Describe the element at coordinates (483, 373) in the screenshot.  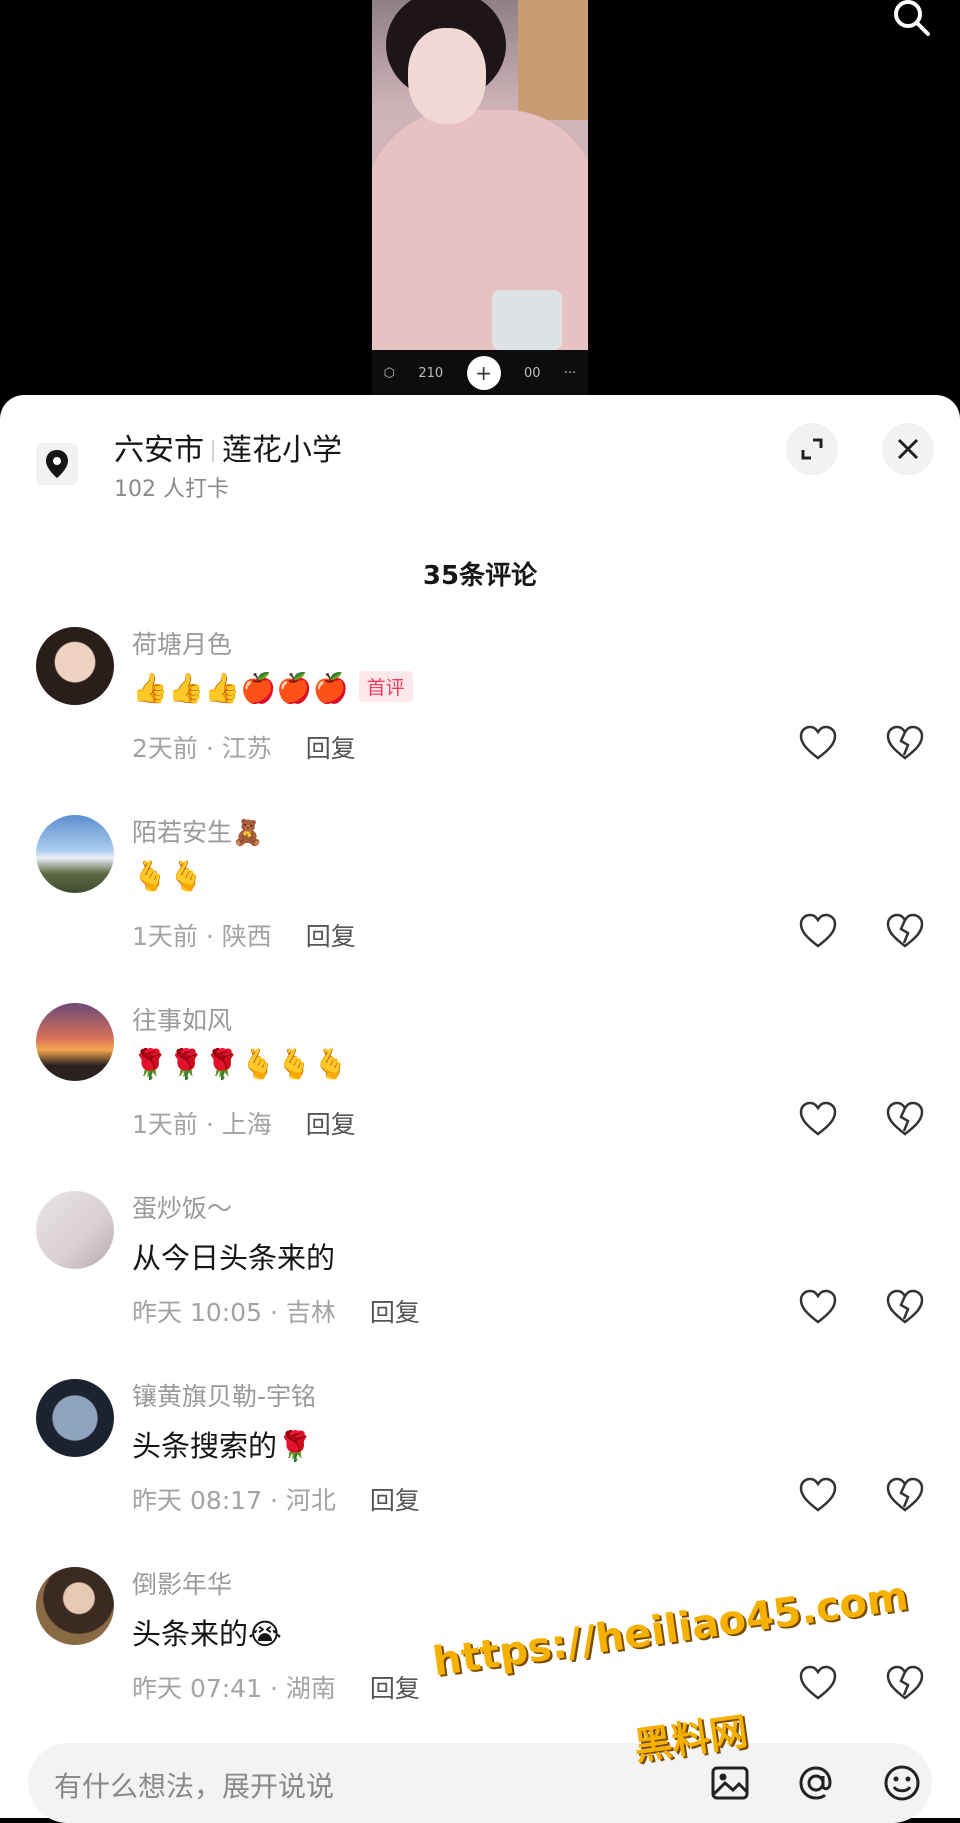
I see `plus-button: +` at that location.